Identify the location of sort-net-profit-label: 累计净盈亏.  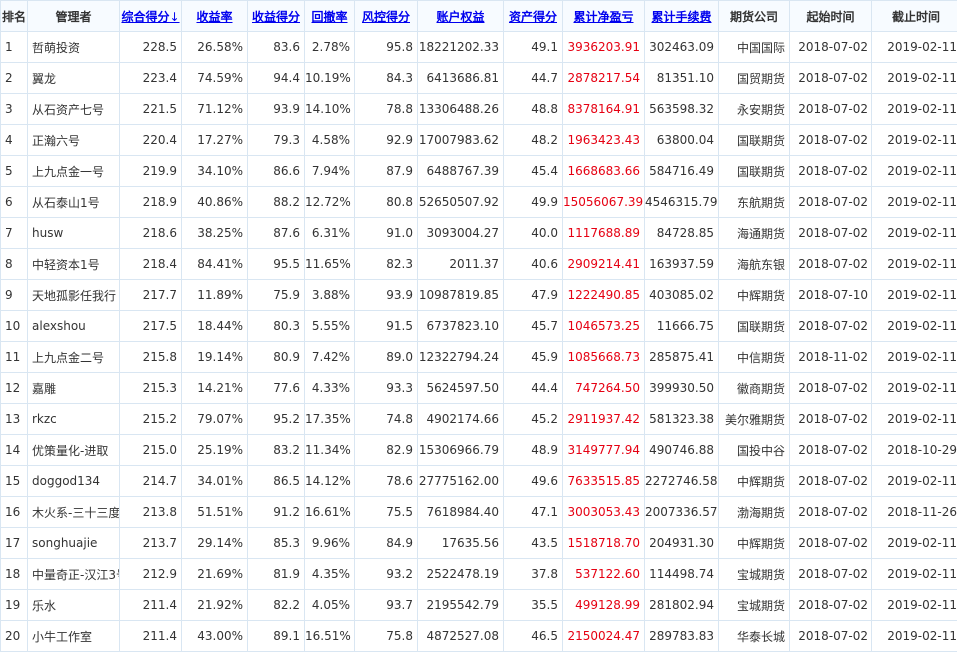
(603, 17).